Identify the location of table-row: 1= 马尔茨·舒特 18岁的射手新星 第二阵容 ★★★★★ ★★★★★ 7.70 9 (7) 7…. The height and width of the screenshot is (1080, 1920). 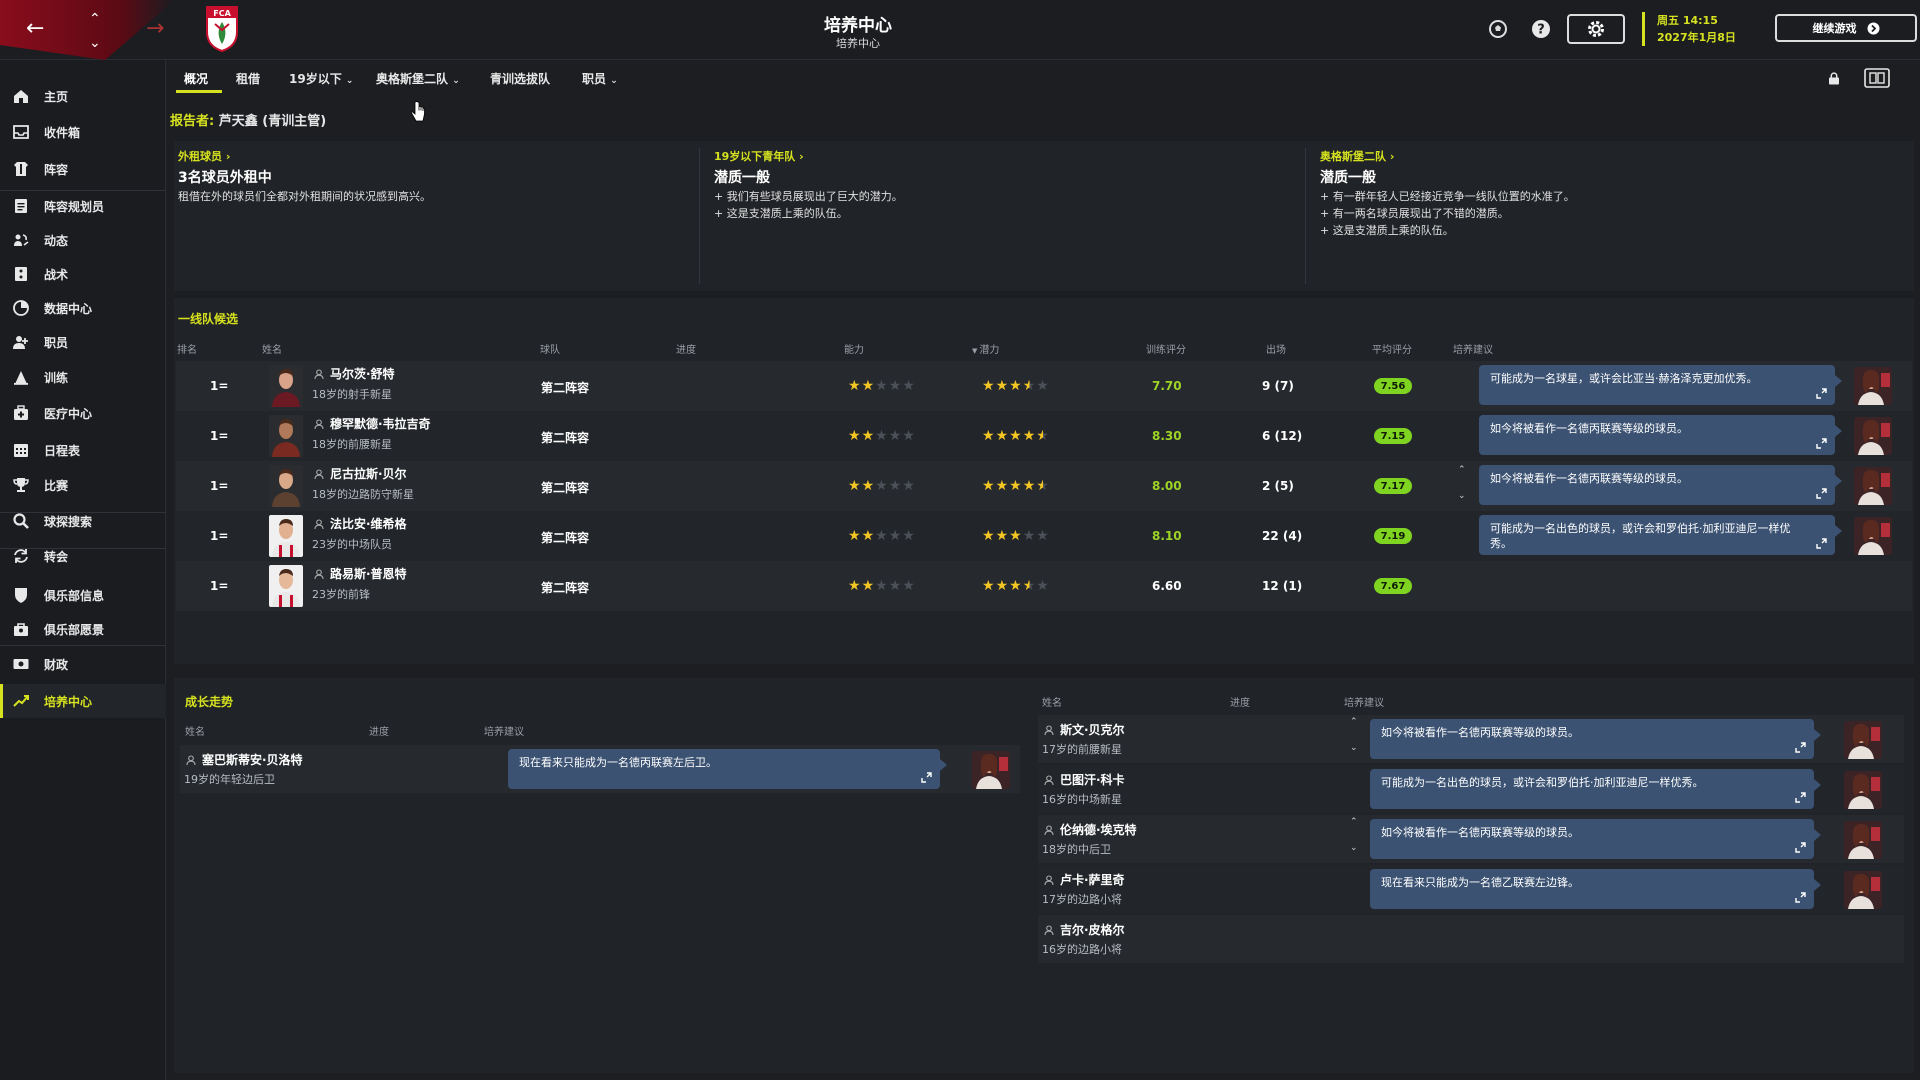
(1044, 386).